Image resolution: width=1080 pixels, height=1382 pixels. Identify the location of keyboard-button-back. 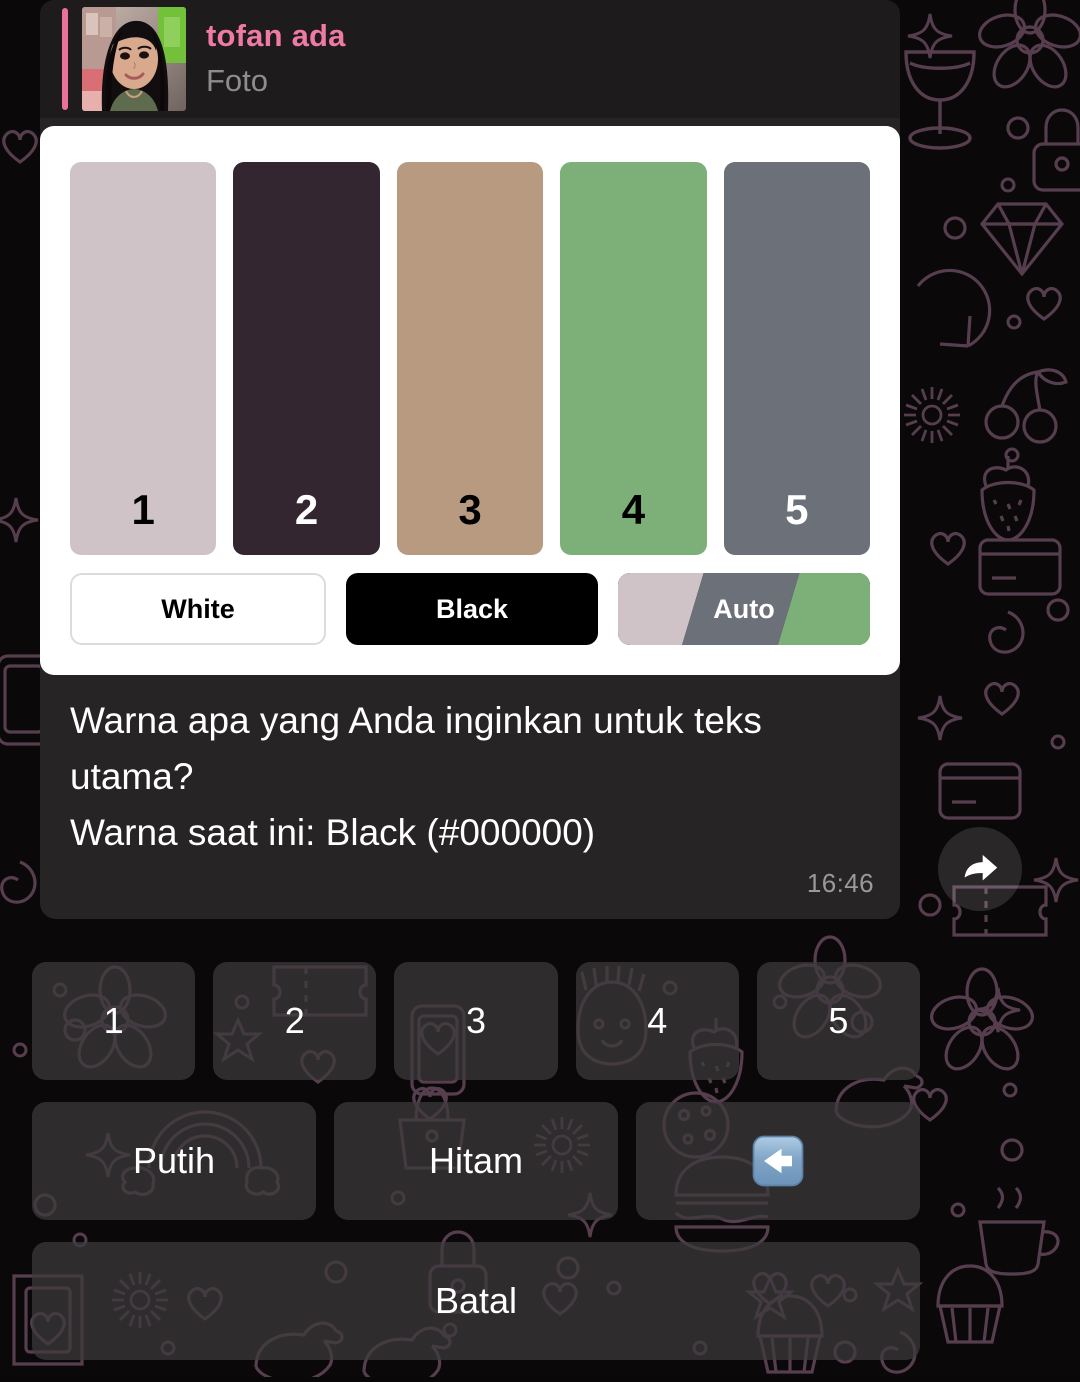
(778, 1161).